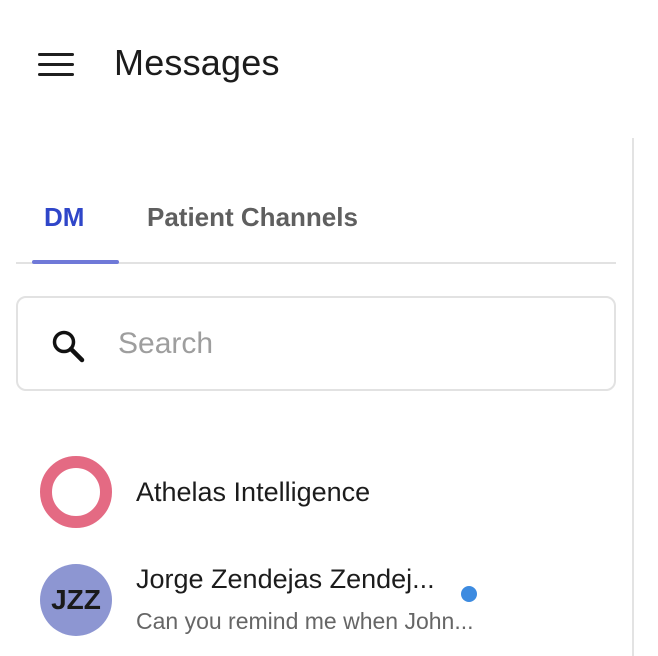 The image size is (658, 656). Describe the element at coordinates (633, 397) in the screenshot. I see `panel-divider` at that location.